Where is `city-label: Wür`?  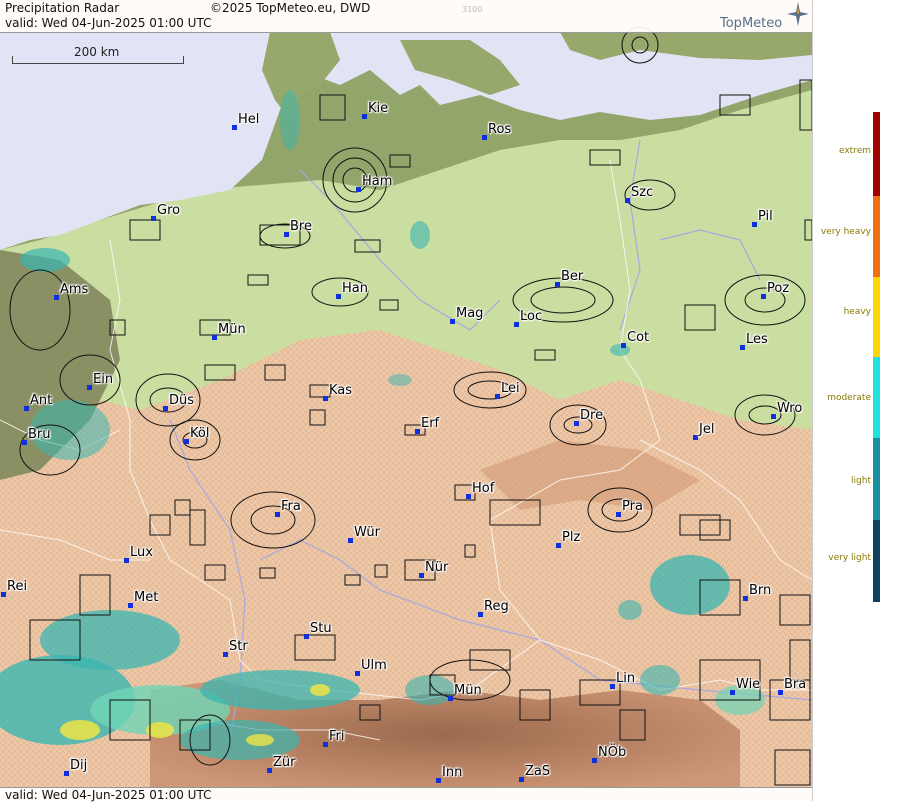 city-label: Wür is located at coordinates (367, 532).